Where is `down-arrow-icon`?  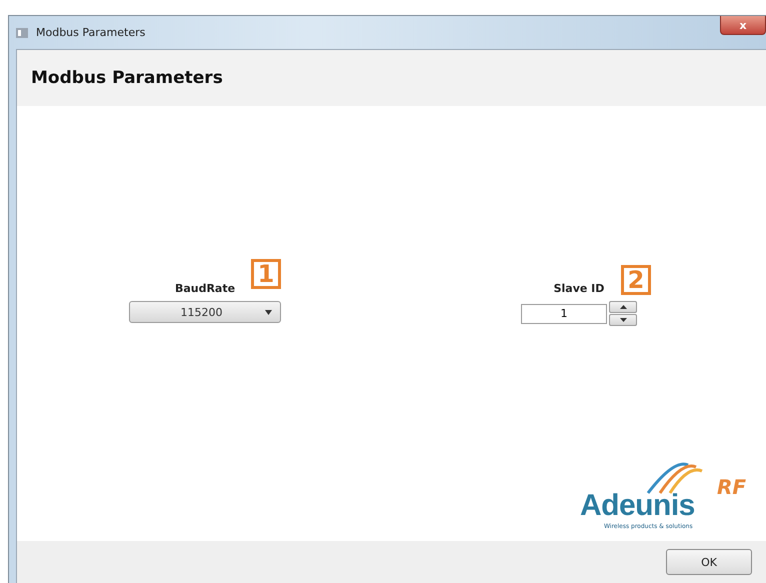 down-arrow-icon is located at coordinates (623, 320).